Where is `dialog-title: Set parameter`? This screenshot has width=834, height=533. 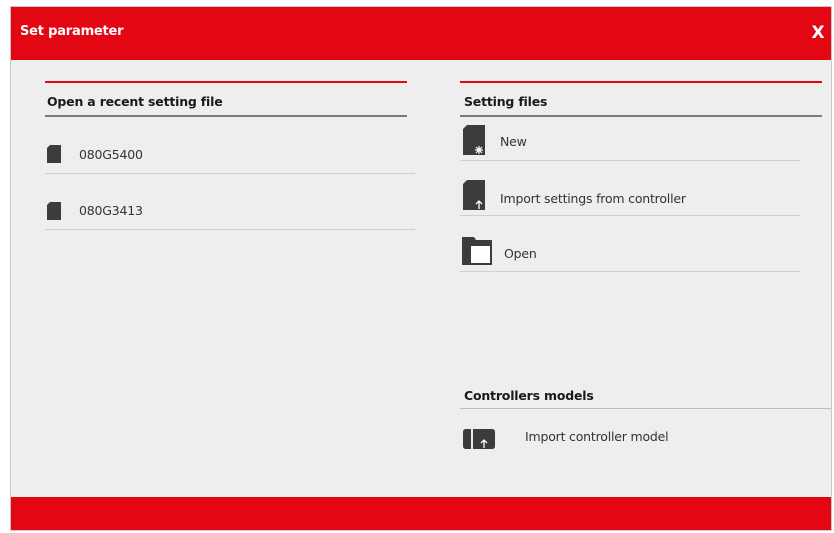 dialog-title: Set parameter is located at coordinates (72, 31).